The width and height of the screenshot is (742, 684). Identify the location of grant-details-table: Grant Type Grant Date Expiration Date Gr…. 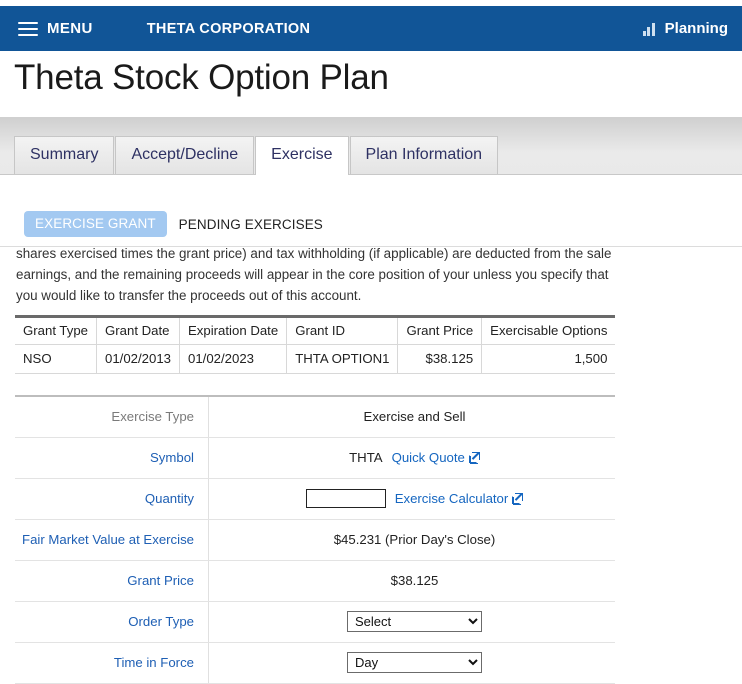
(315, 344).